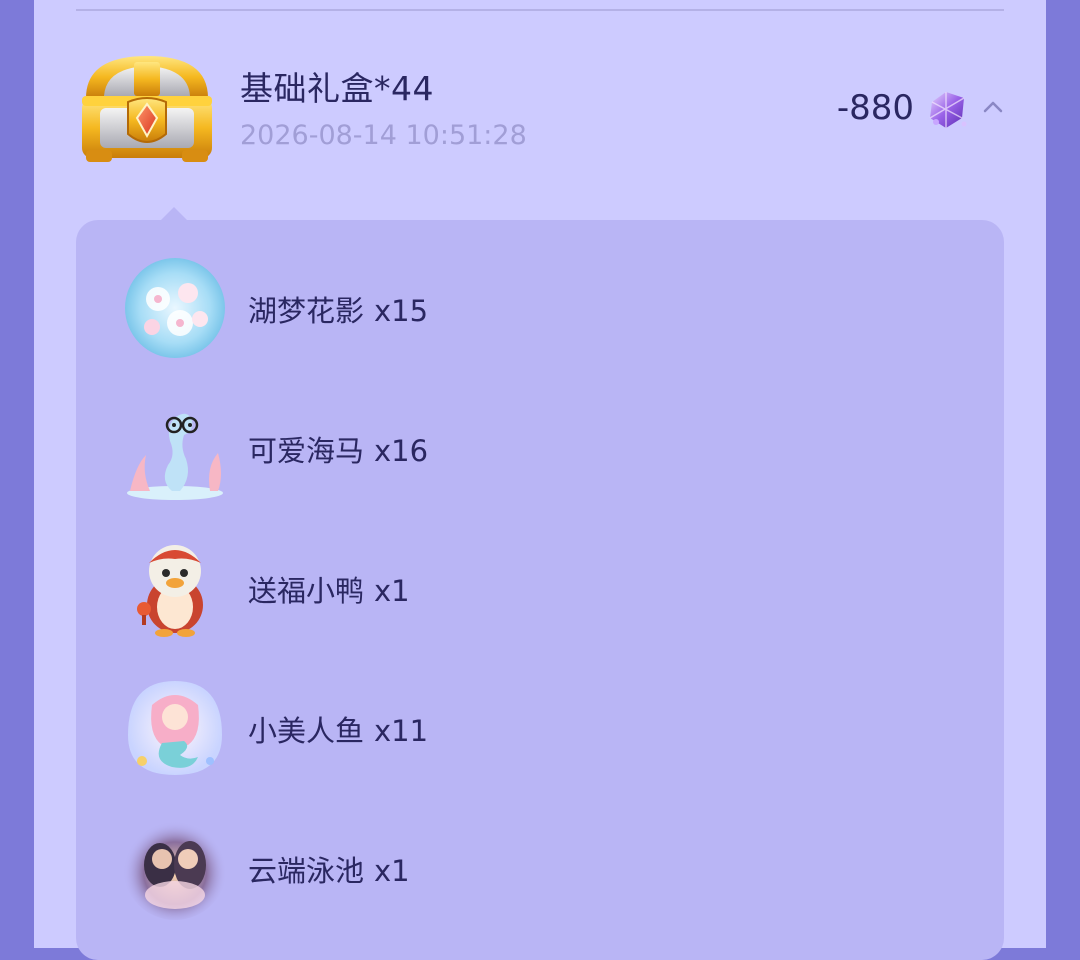 The height and width of the screenshot is (960, 1080). I want to click on list-item: 可爱海马 x16, so click(540, 448).